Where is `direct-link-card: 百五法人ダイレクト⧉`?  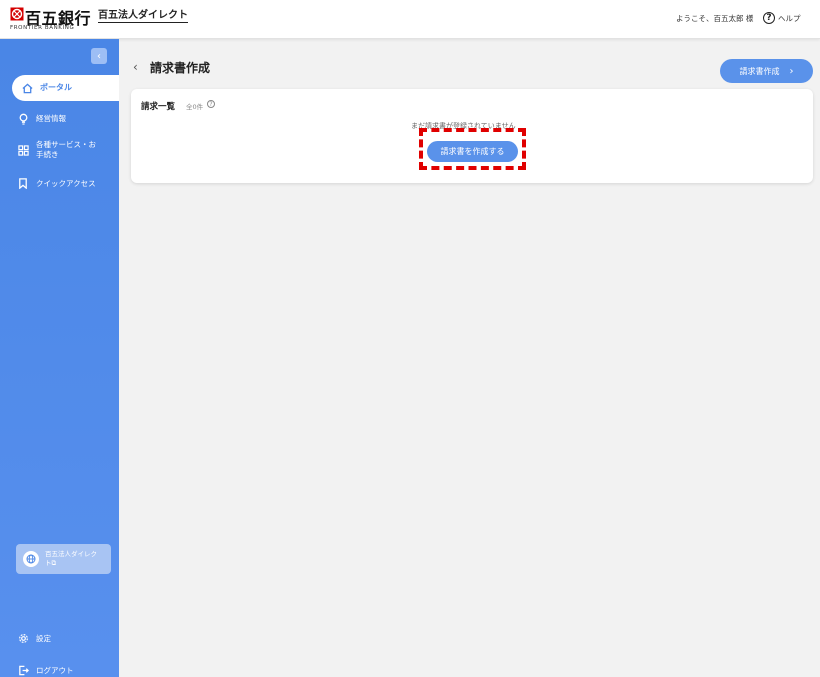 direct-link-card: 百五法人ダイレクト⧉ is located at coordinates (63, 559).